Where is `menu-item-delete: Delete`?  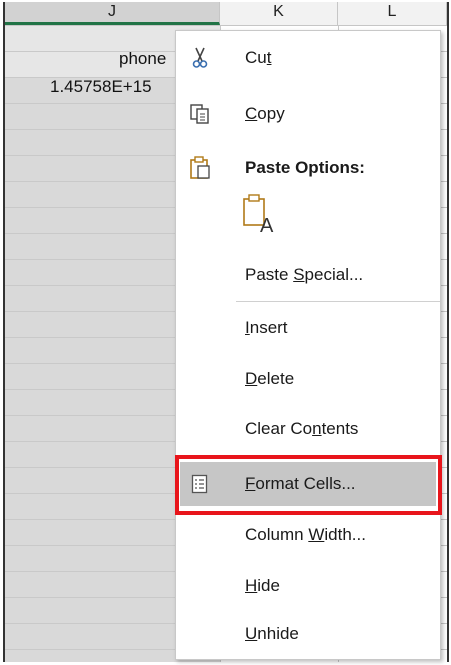 menu-item-delete: Delete is located at coordinates (308, 379).